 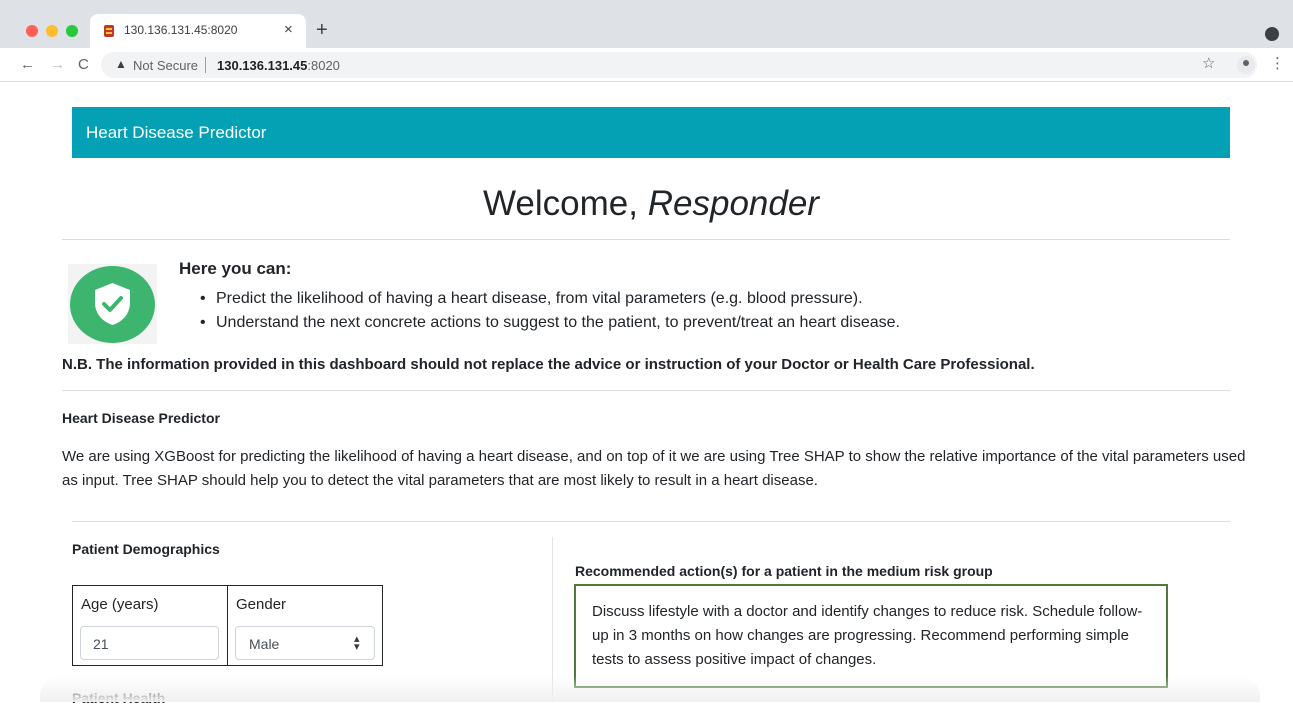 I want to click on app-navbar: Heart Disease Predictor, so click(x=651, y=132).